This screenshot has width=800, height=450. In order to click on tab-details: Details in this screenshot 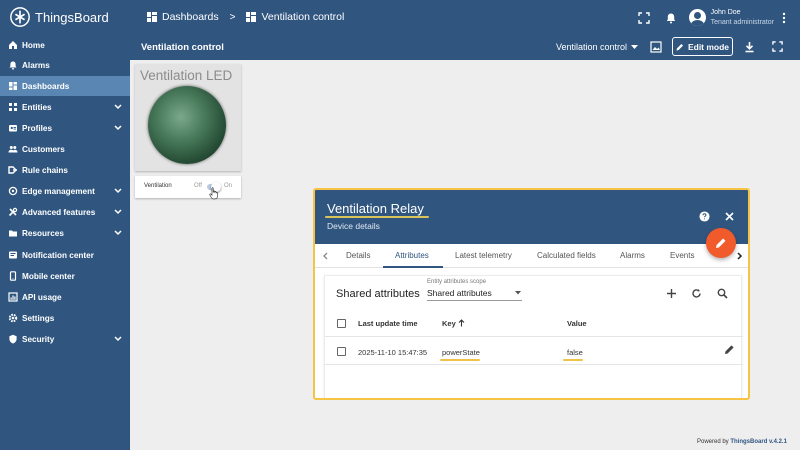, I will do `click(358, 255)`.